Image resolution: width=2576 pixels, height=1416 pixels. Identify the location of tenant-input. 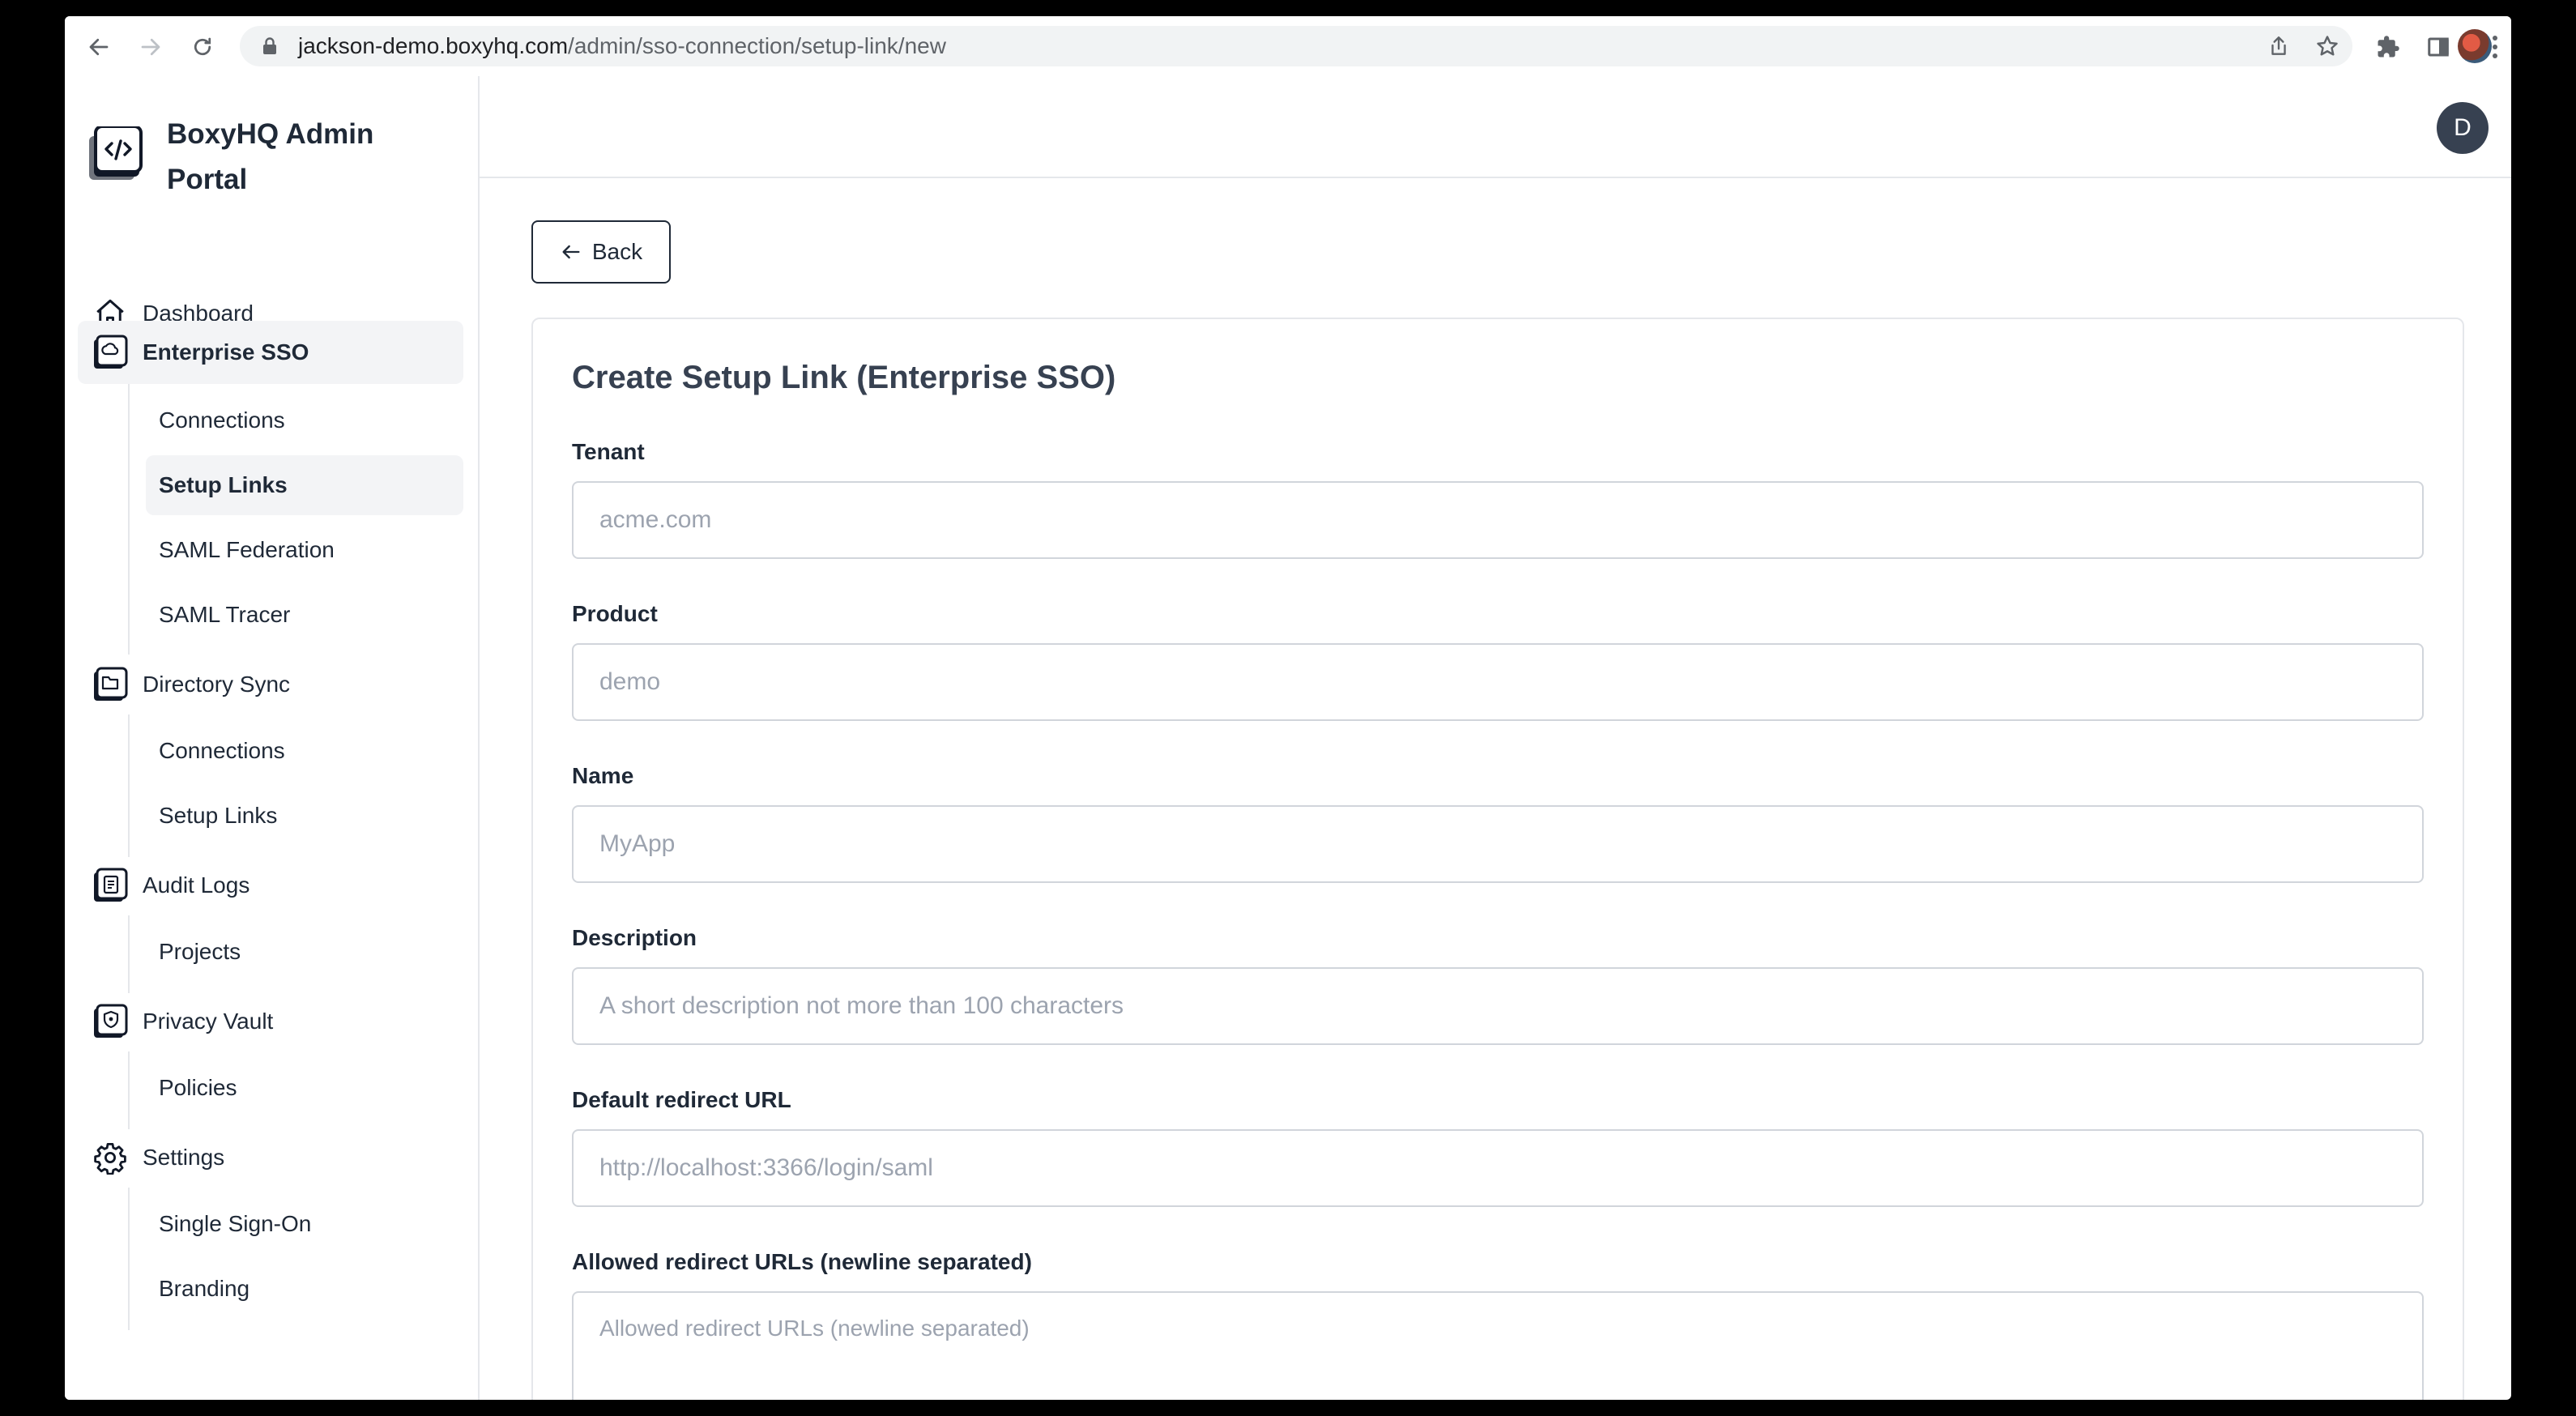
(1498, 520).